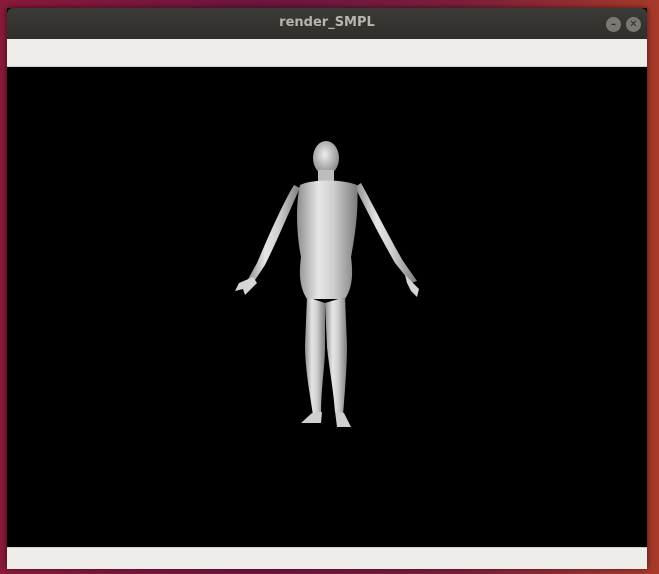 The width and height of the screenshot is (659, 574). Describe the element at coordinates (613, 24) in the screenshot. I see `minimize-icon: –` at that location.